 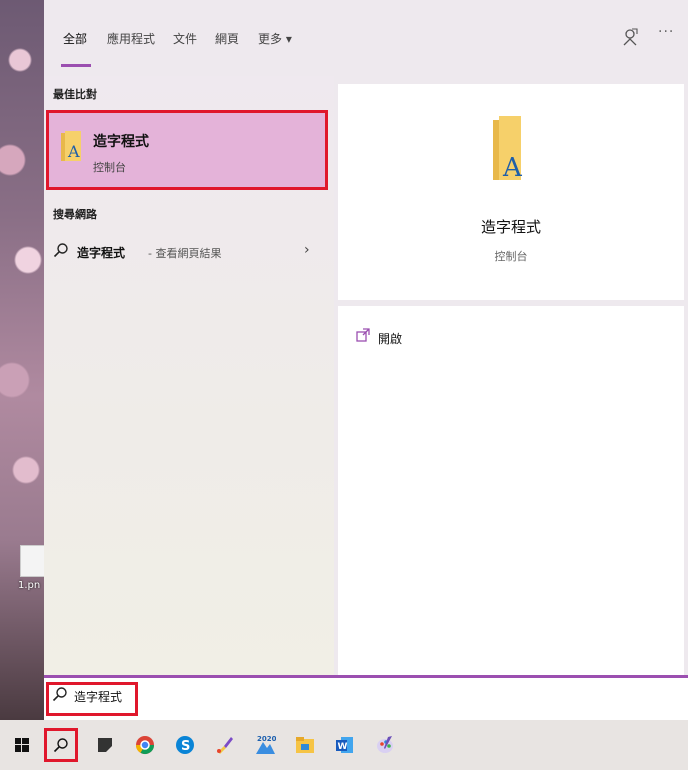 I want to click on windows-start-icon, so click(x=22, y=745).